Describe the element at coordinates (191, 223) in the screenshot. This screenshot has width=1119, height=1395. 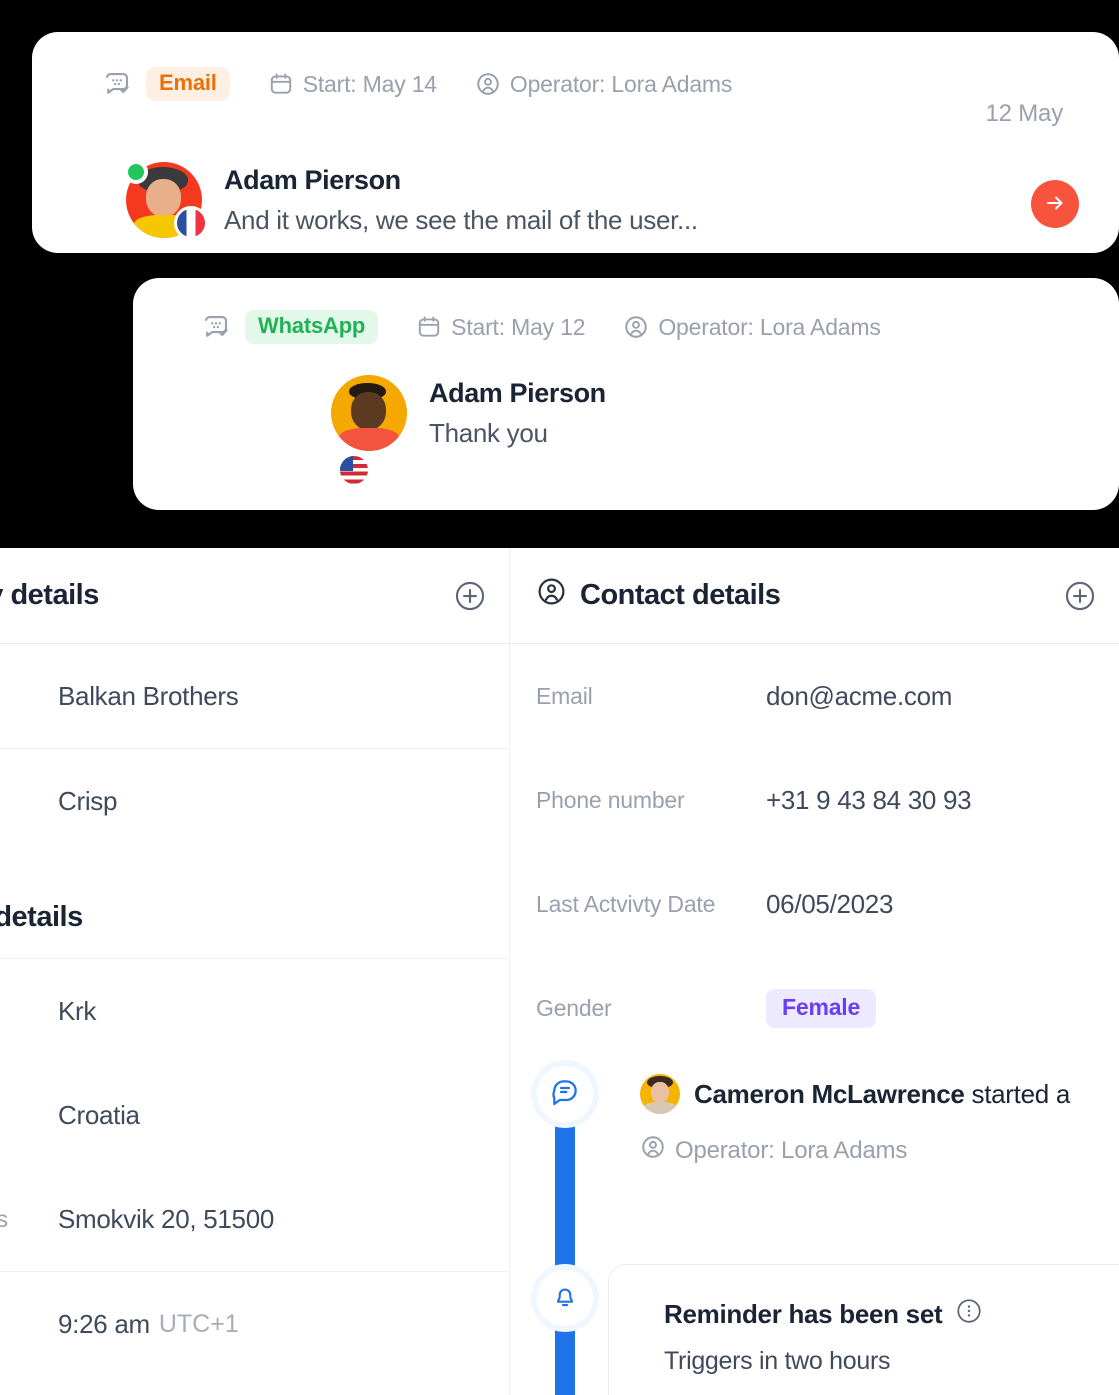
I see `flag-fr-icon` at that location.